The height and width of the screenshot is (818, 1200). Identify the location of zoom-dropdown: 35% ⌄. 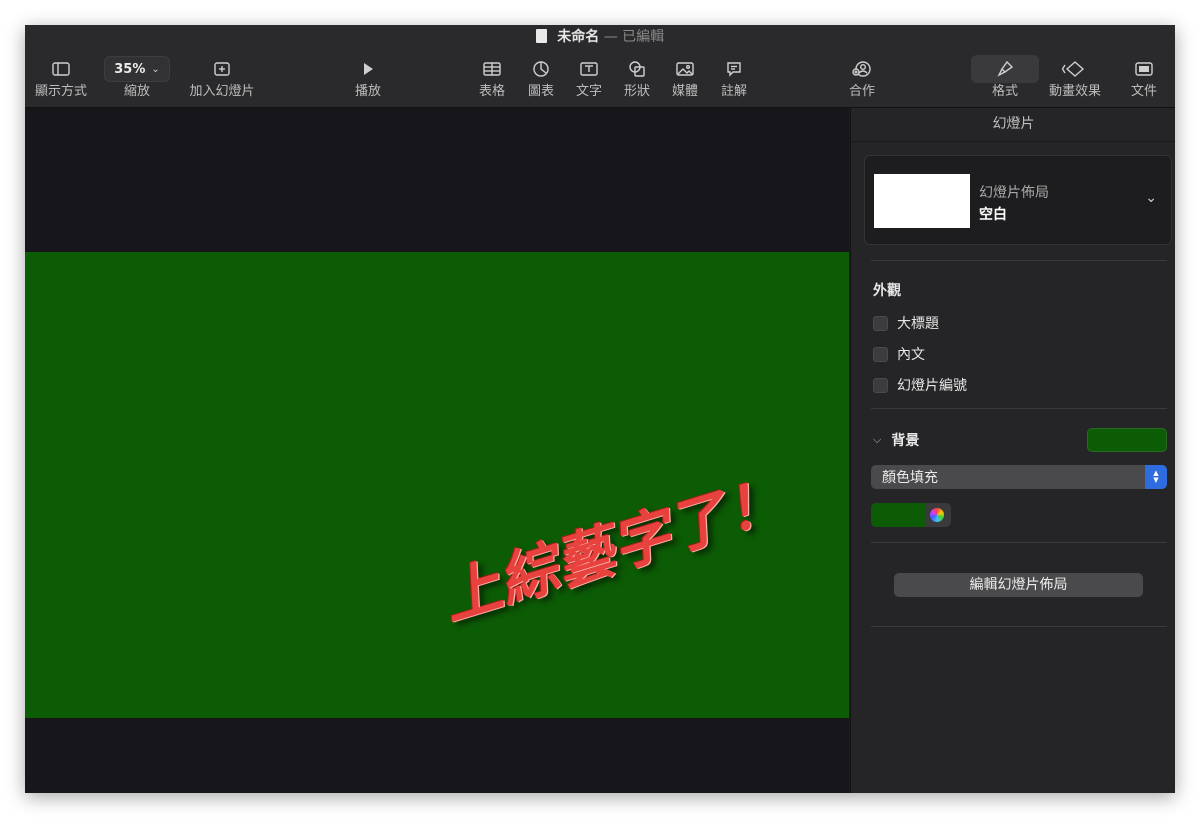
(137, 69).